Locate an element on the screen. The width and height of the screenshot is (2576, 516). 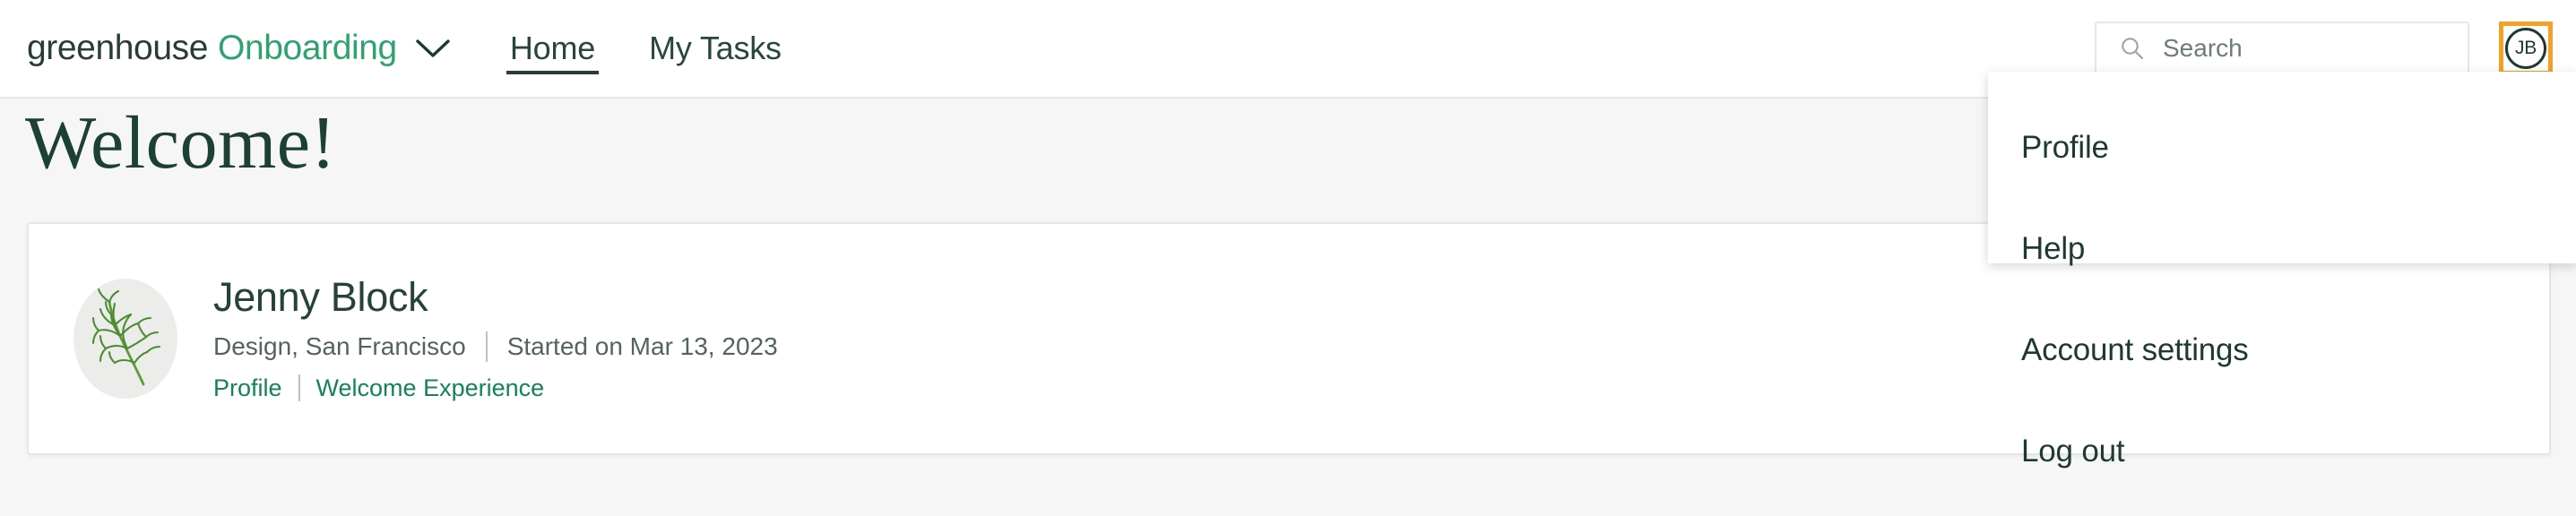
menu-item-help: Help is located at coordinates (2282, 249).